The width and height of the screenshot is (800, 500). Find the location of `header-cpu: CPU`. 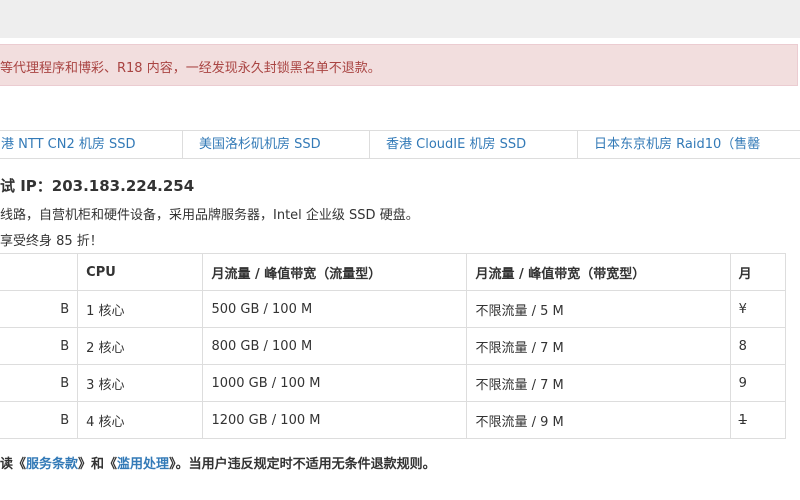

header-cpu: CPU is located at coordinates (140, 272).